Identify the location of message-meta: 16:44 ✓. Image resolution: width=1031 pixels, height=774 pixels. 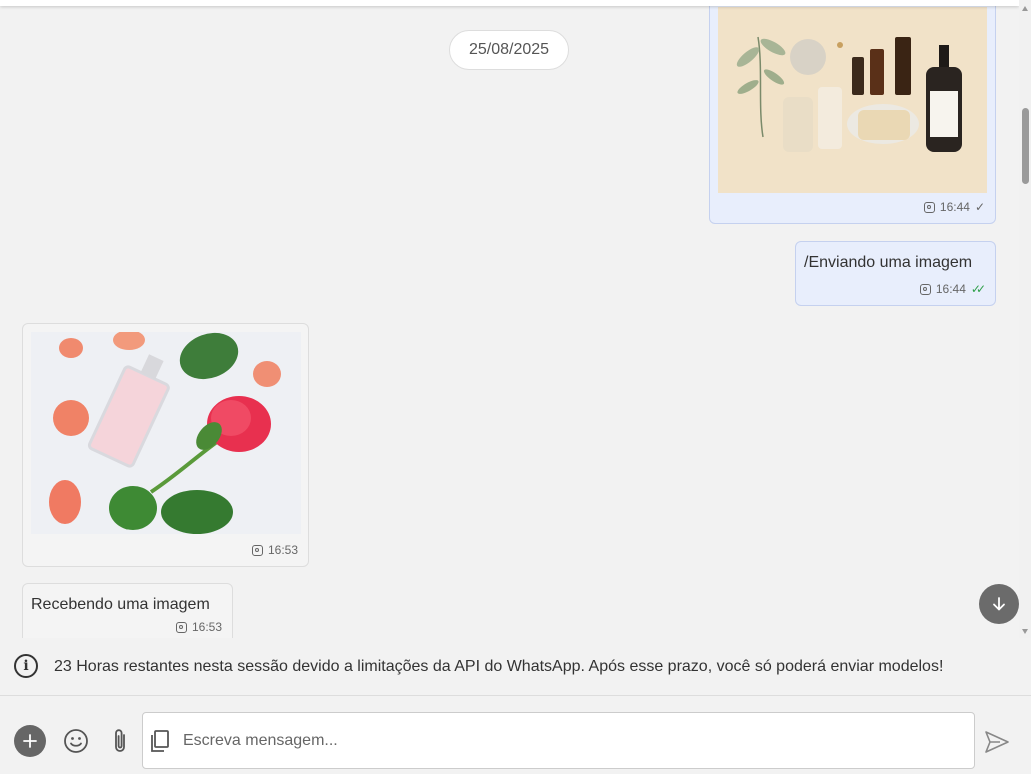
(954, 207).